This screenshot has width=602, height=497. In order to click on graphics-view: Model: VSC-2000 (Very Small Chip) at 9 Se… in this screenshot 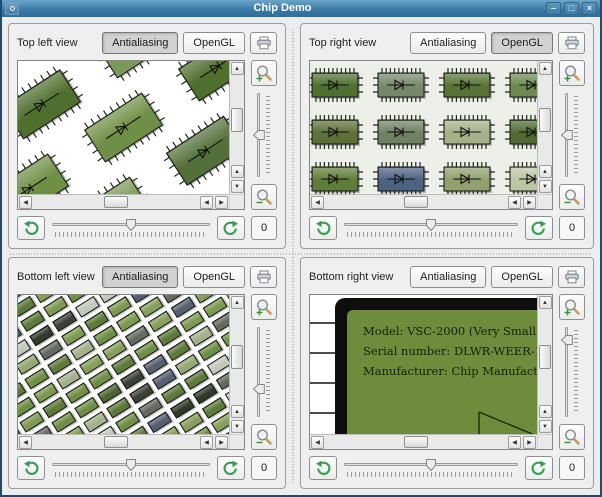, I will do `click(431, 372)`.